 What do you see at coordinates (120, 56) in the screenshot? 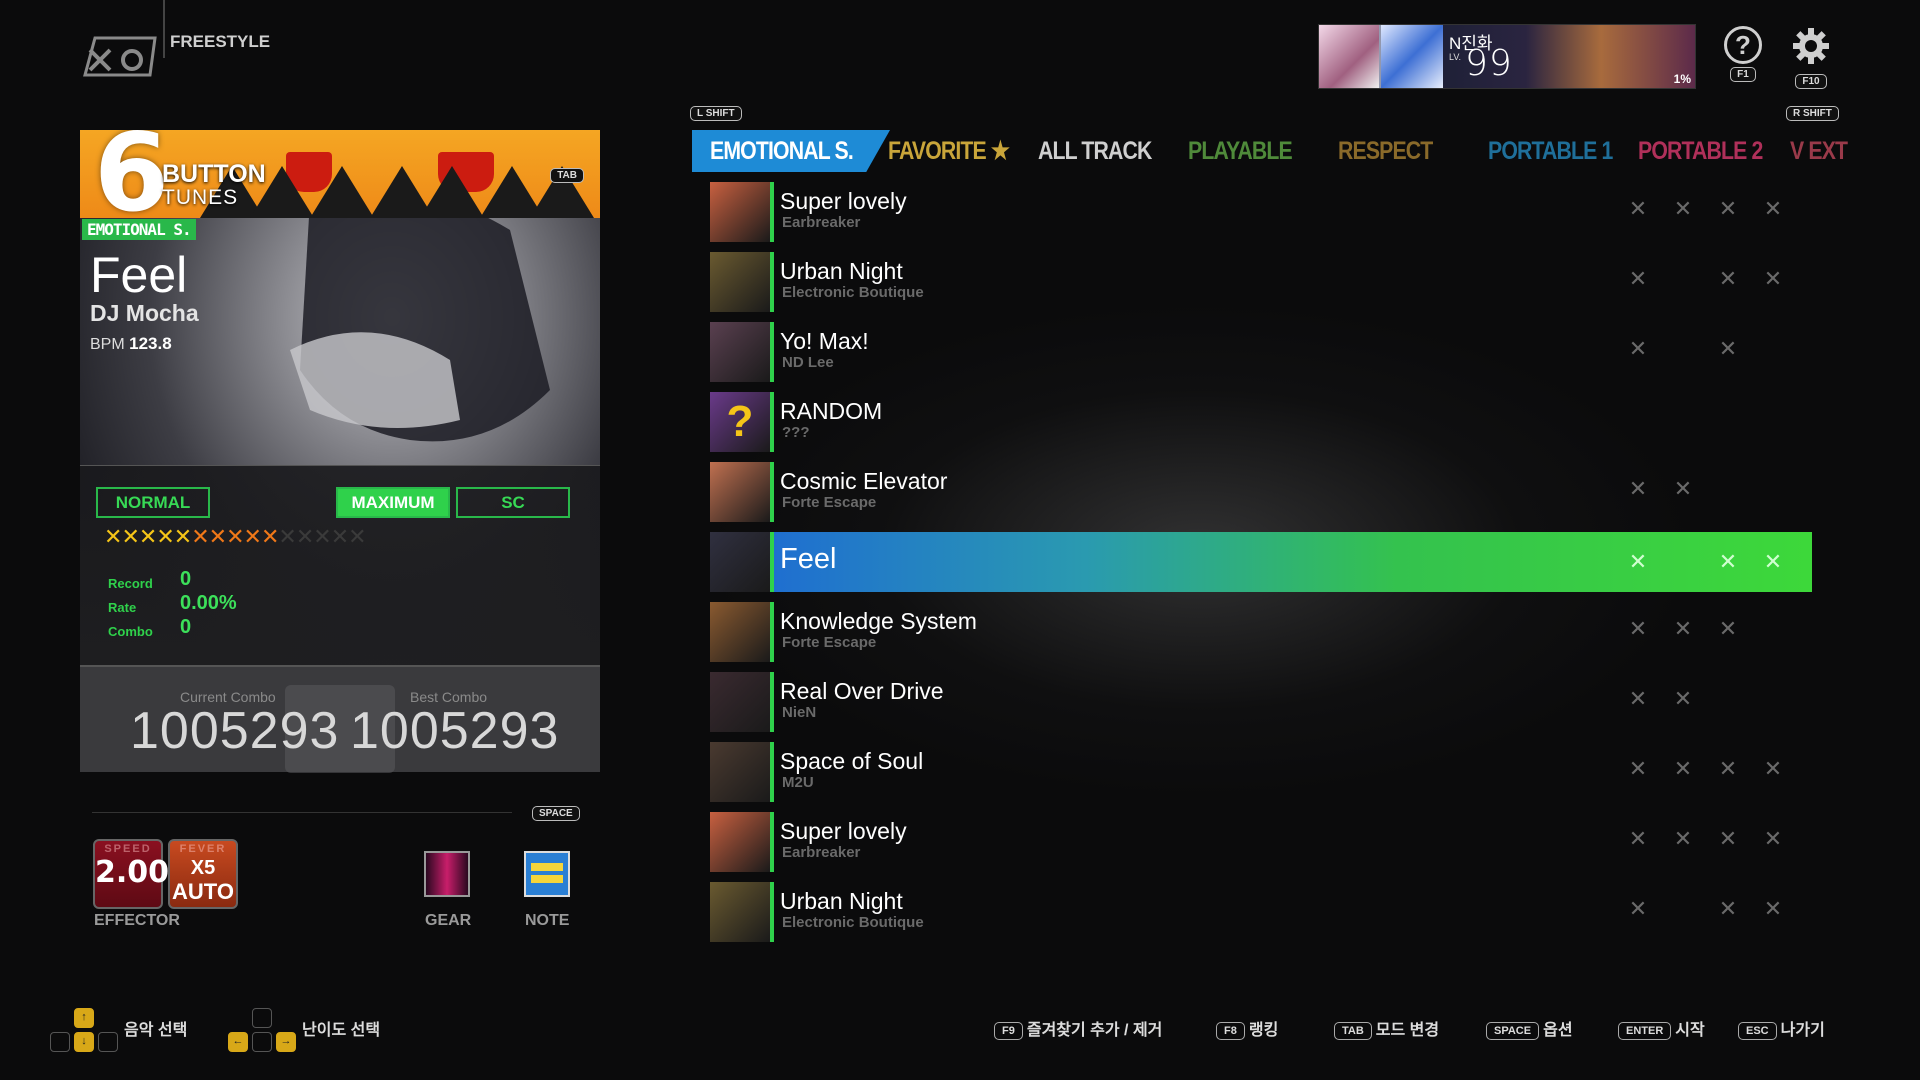
I see `djmax-logo-icon` at bounding box center [120, 56].